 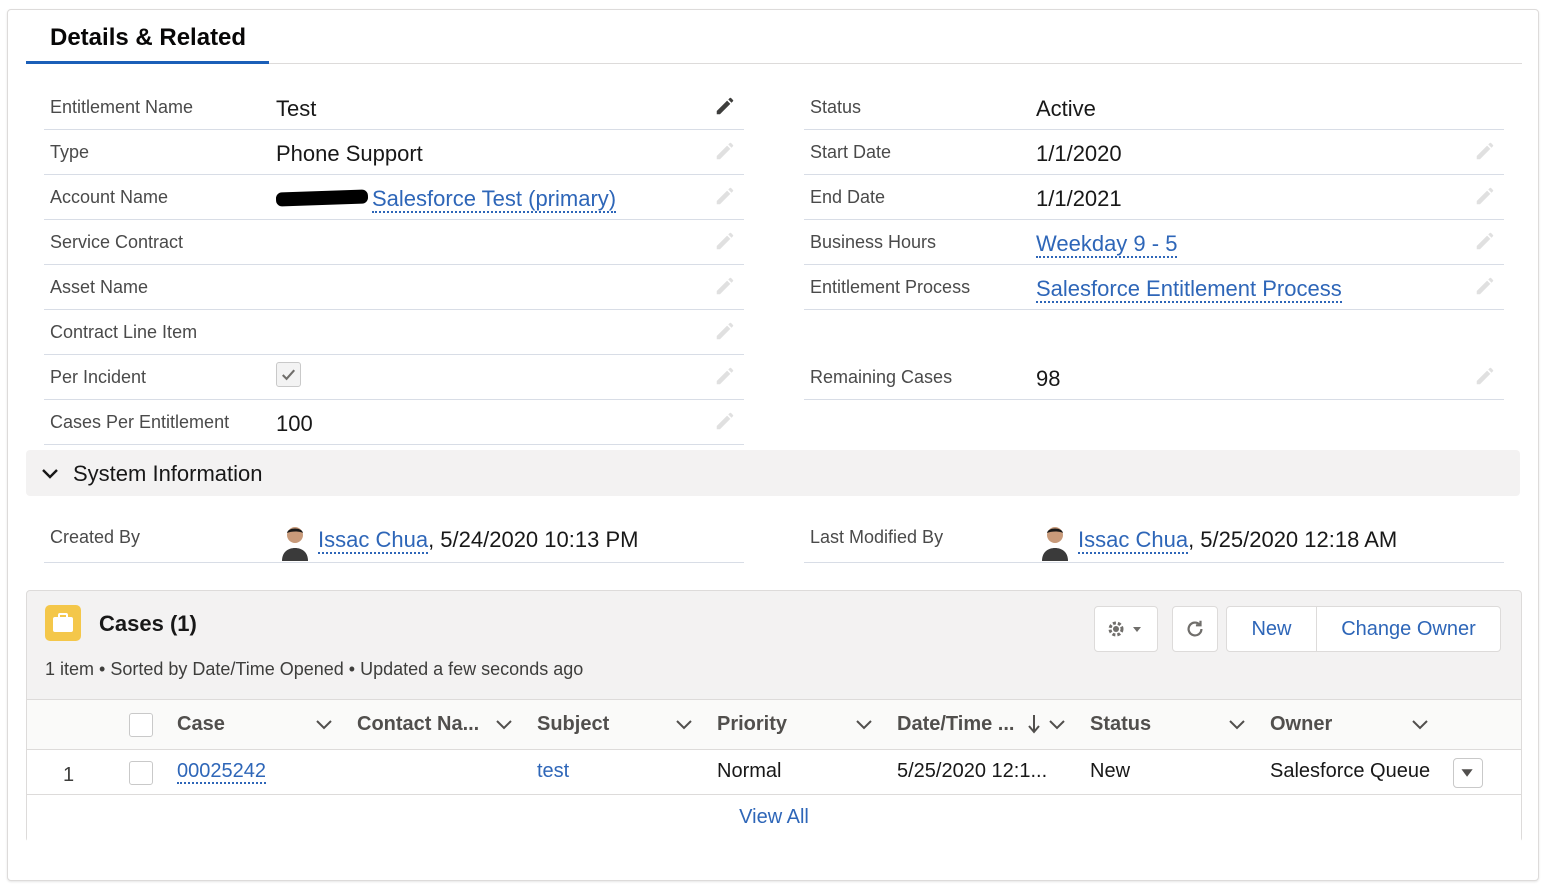 What do you see at coordinates (394, 287) in the screenshot?
I see `field-asset-name: Asset Name` at bounding box center [394, 287].